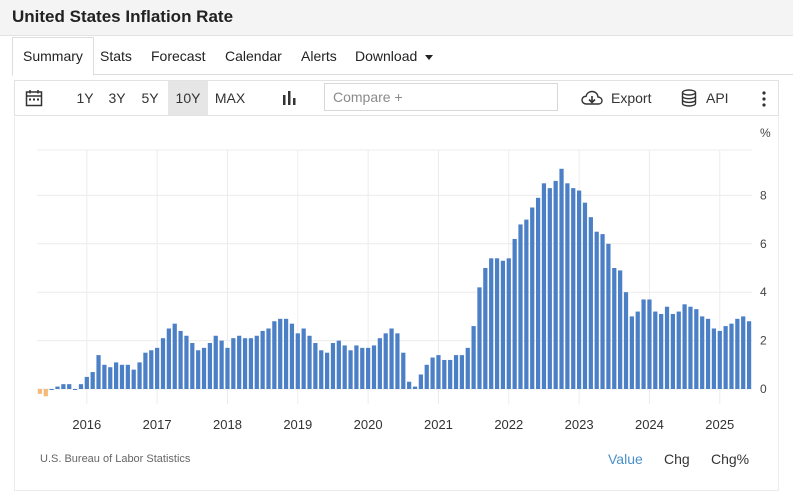 Image resolution: width=793 pixels, height=498 pixels. I want to click on x-tick-label: 2024, so click(649, 424).